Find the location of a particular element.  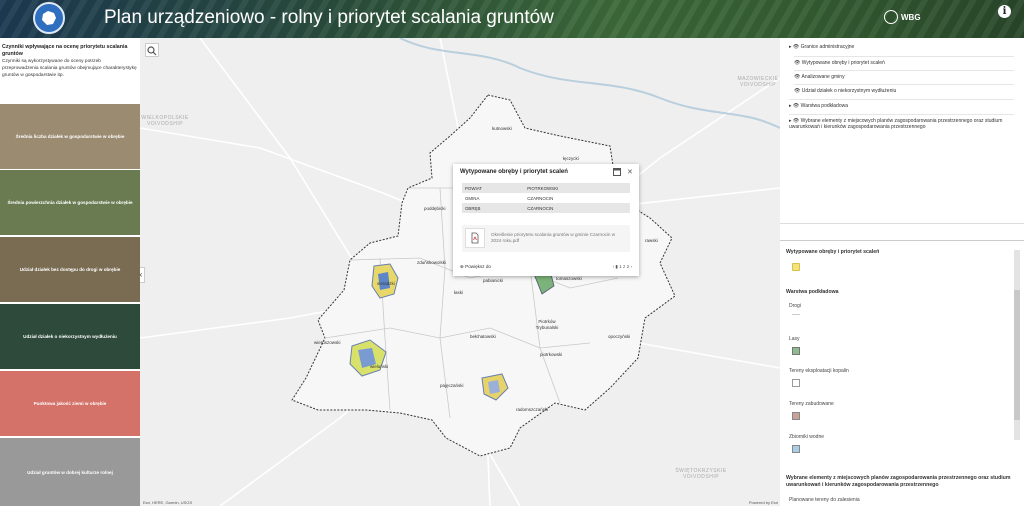

factor-button-6: Udział gruntów w dobrej kulturze rolnej is located at coordinates (70, 472).